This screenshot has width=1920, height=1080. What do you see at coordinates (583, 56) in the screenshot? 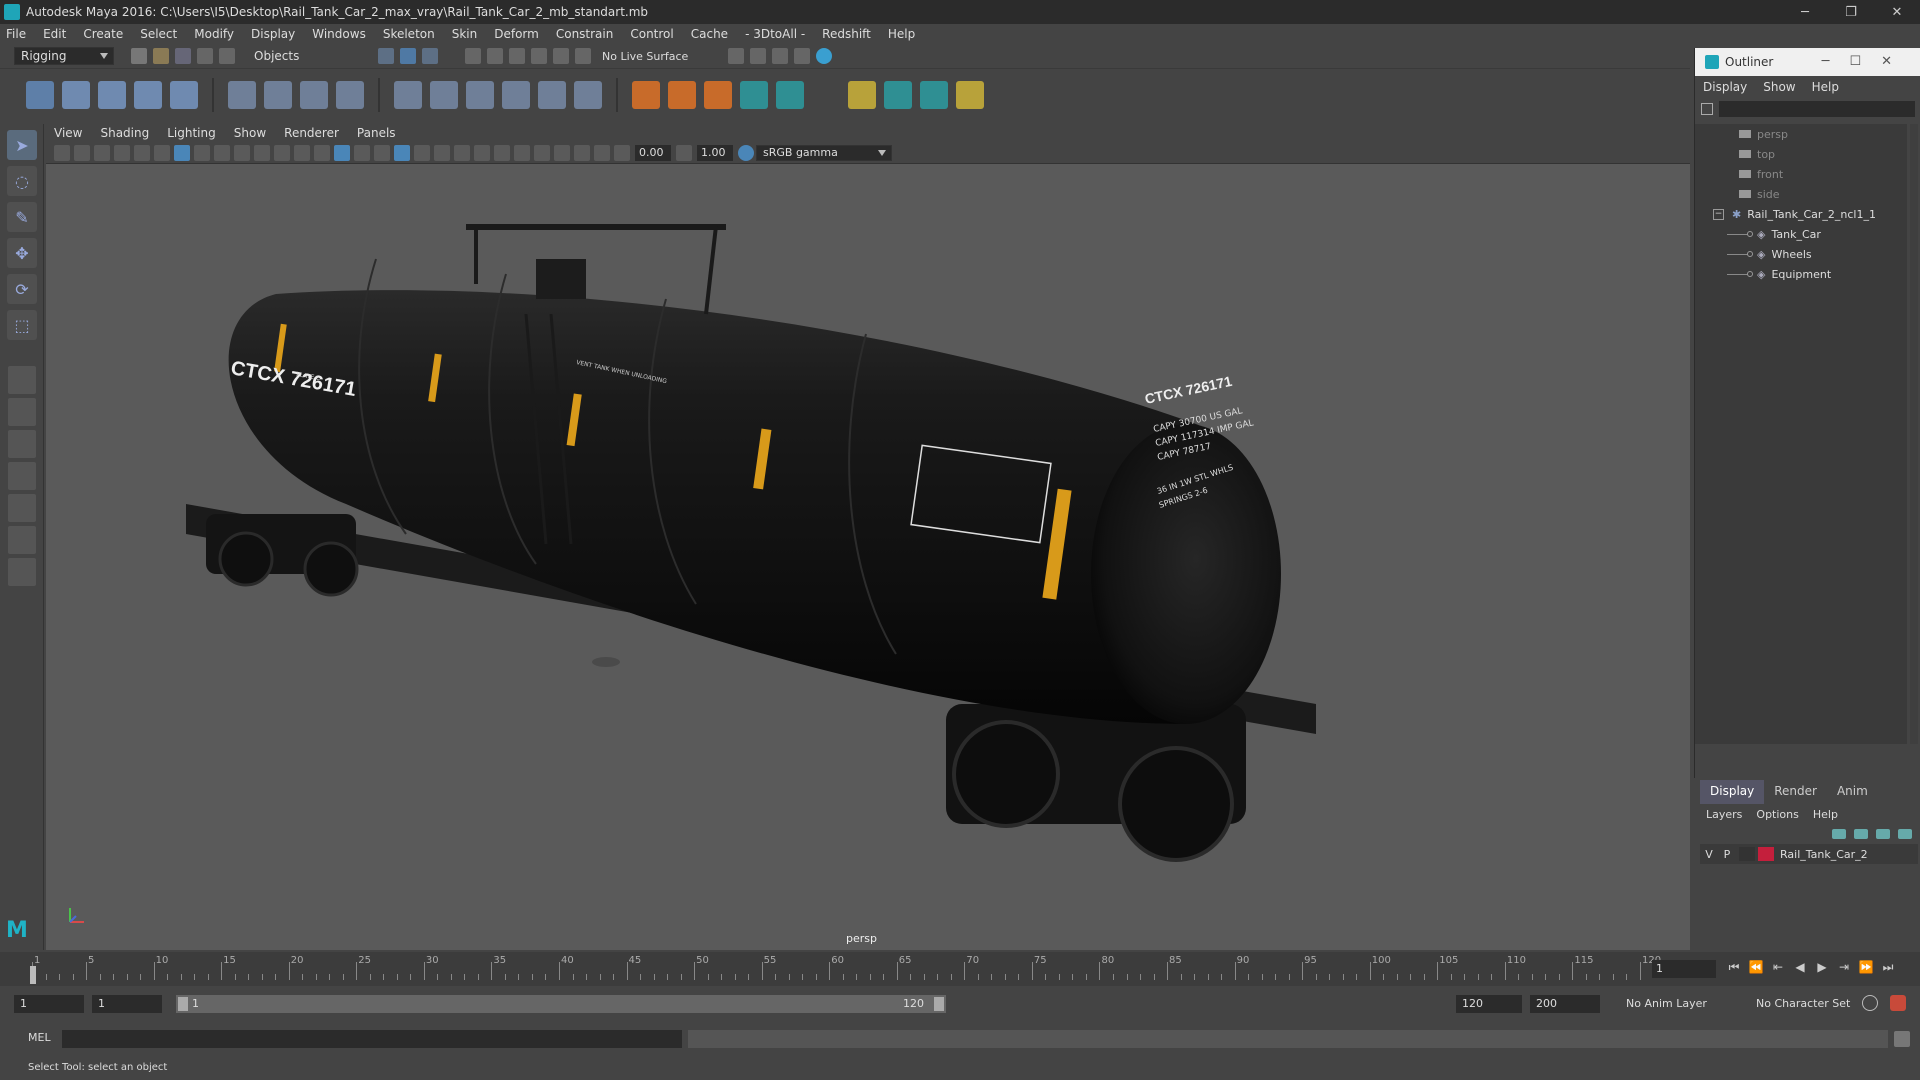
I see `snap-magnet-icon` at bounding box center [583, 56].